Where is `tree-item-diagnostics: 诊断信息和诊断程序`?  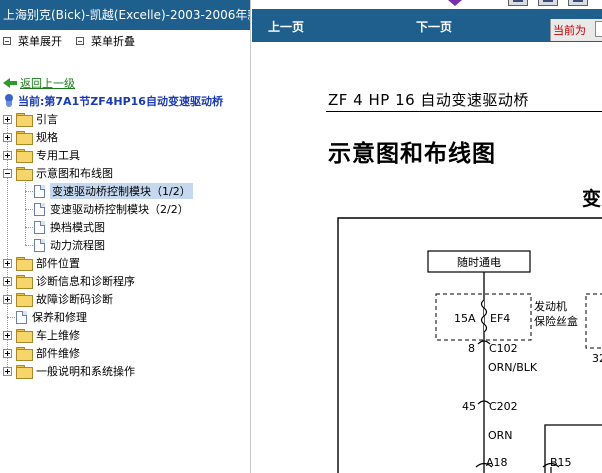
tree-item-diagnostics: 诊断信息和诊断程序 is located at coordinates (69, 281).